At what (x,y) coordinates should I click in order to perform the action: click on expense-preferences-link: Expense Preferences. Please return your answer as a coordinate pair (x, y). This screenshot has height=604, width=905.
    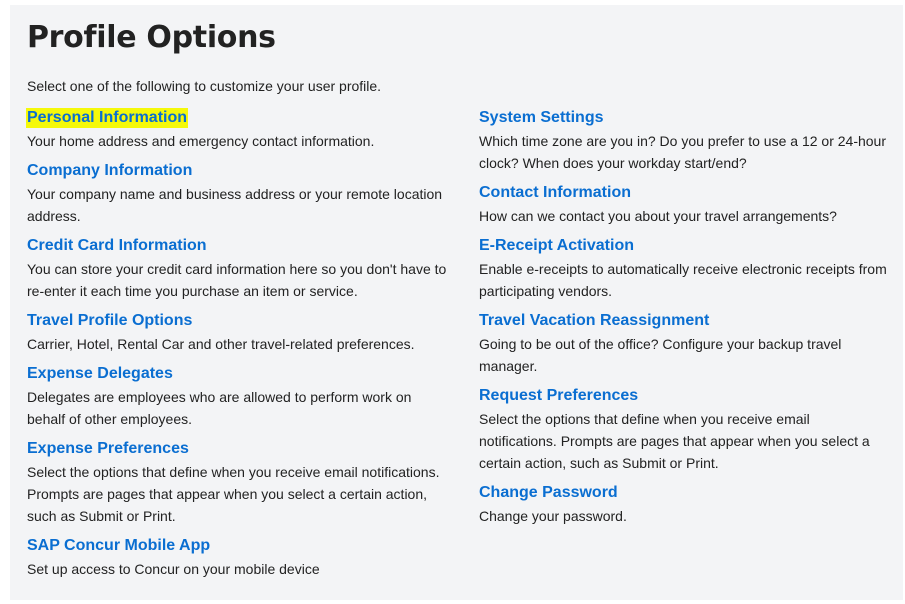
    Looking at the image, I should click on (237, 449).